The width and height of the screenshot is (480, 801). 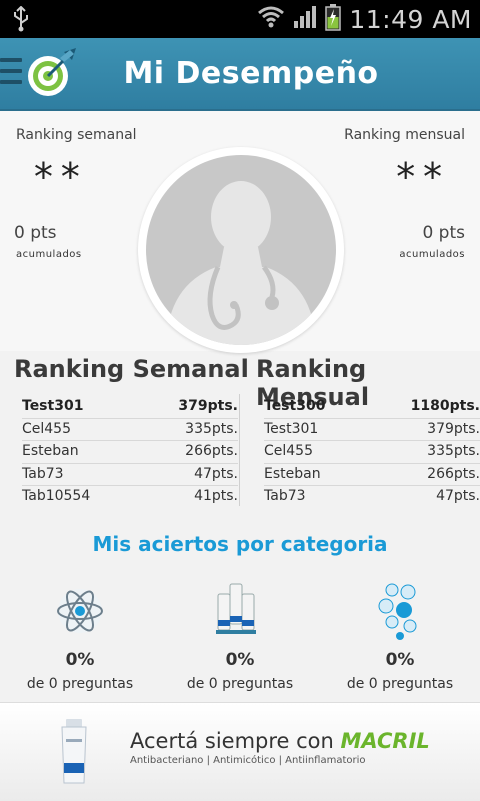 I want to click on weekly-ranking-label: Ranking semanal, so click(x=76, y=135).